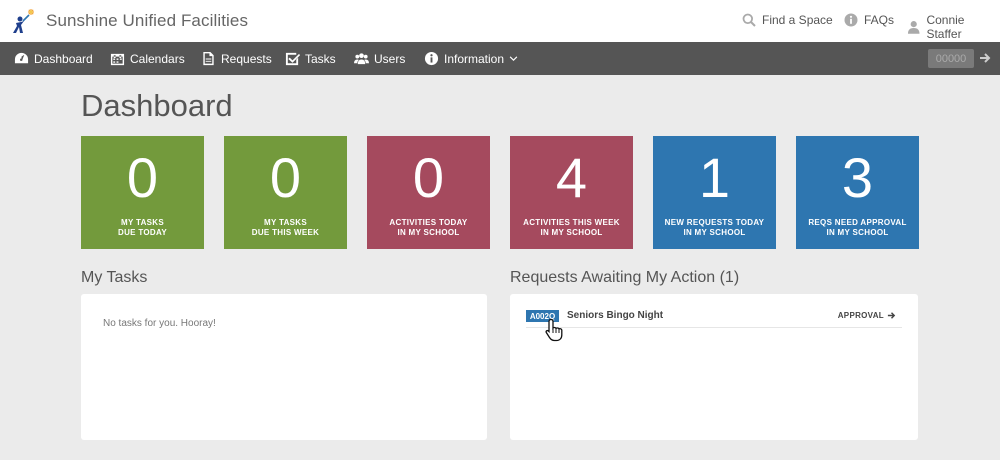  I want to click on request-number-input: 00000, so click(951, 58).